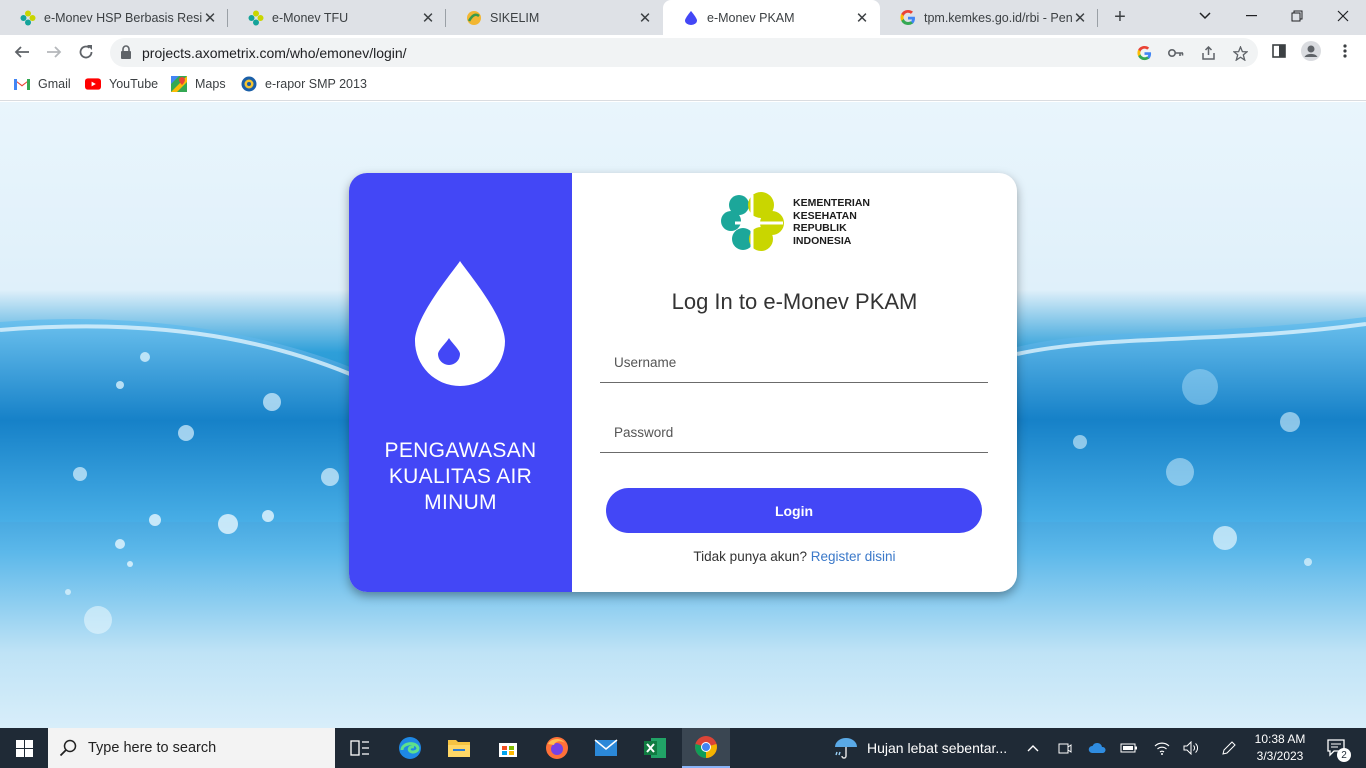 The height and width of the screenshot is (768, 1366). I want to click on meet-now-tray, so click(1065, 748).